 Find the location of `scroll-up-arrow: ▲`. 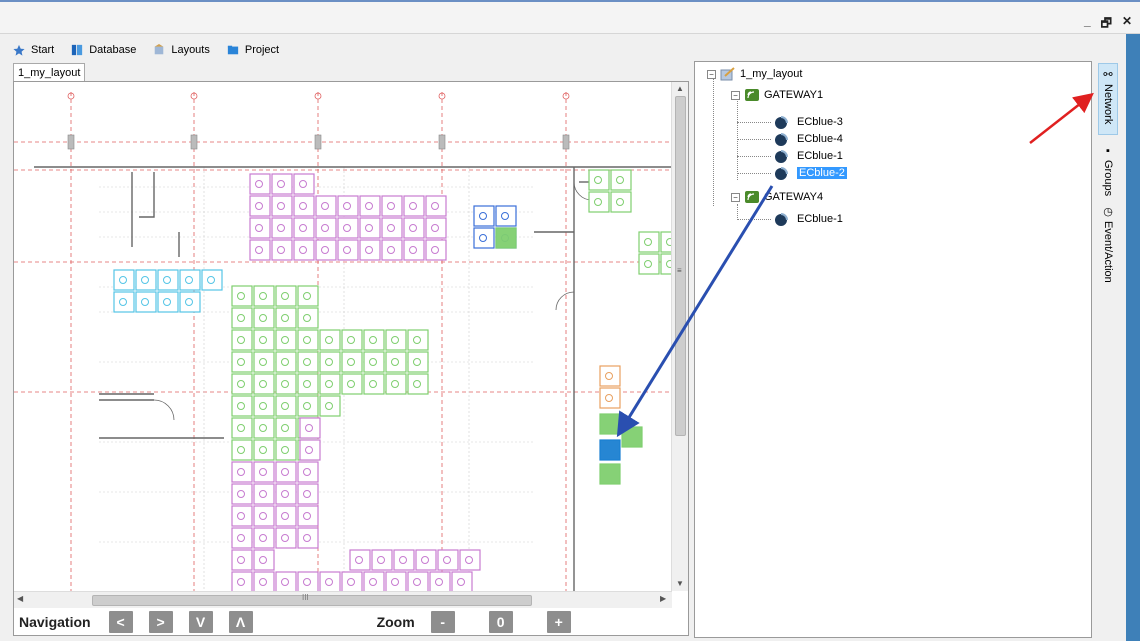

scroll-up-arrow: ▲ is located at coordinates (680, 88).